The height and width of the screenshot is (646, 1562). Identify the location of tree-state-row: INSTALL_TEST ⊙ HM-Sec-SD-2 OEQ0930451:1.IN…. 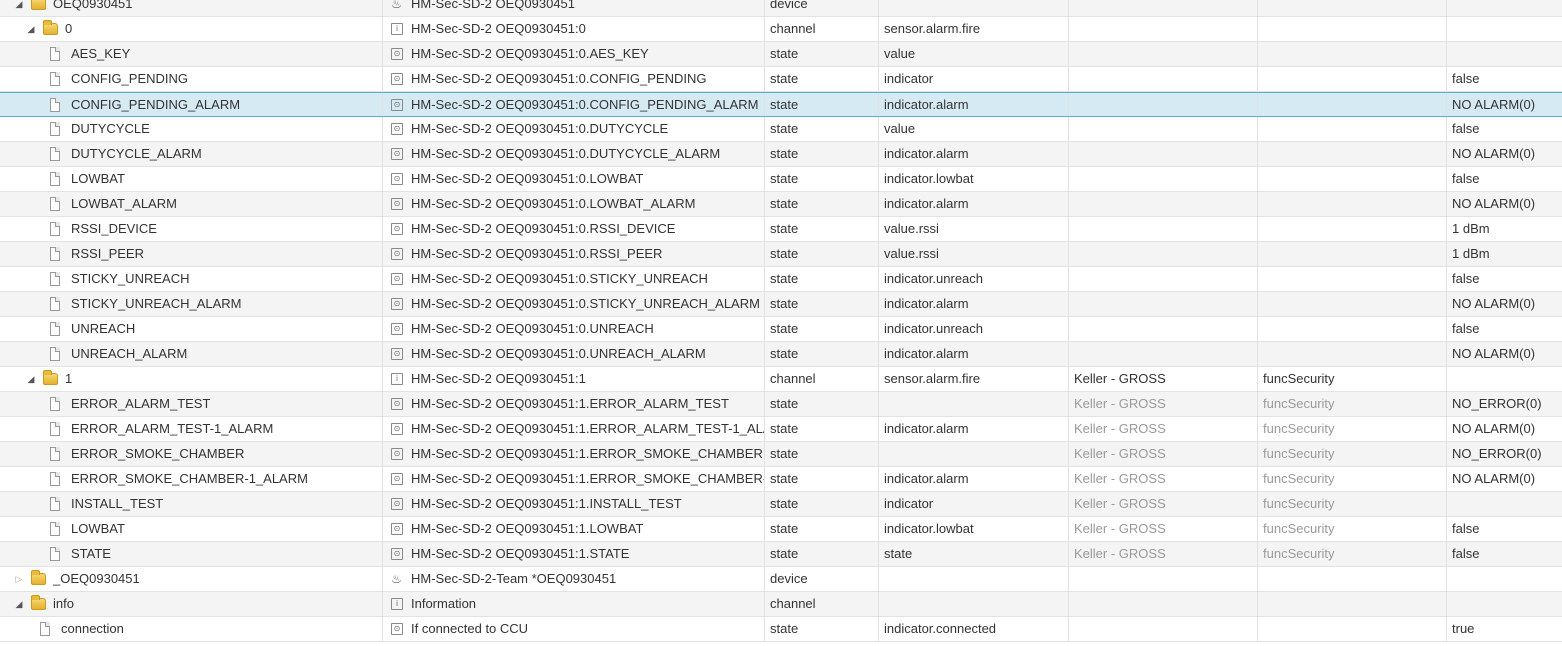
(781, 504).